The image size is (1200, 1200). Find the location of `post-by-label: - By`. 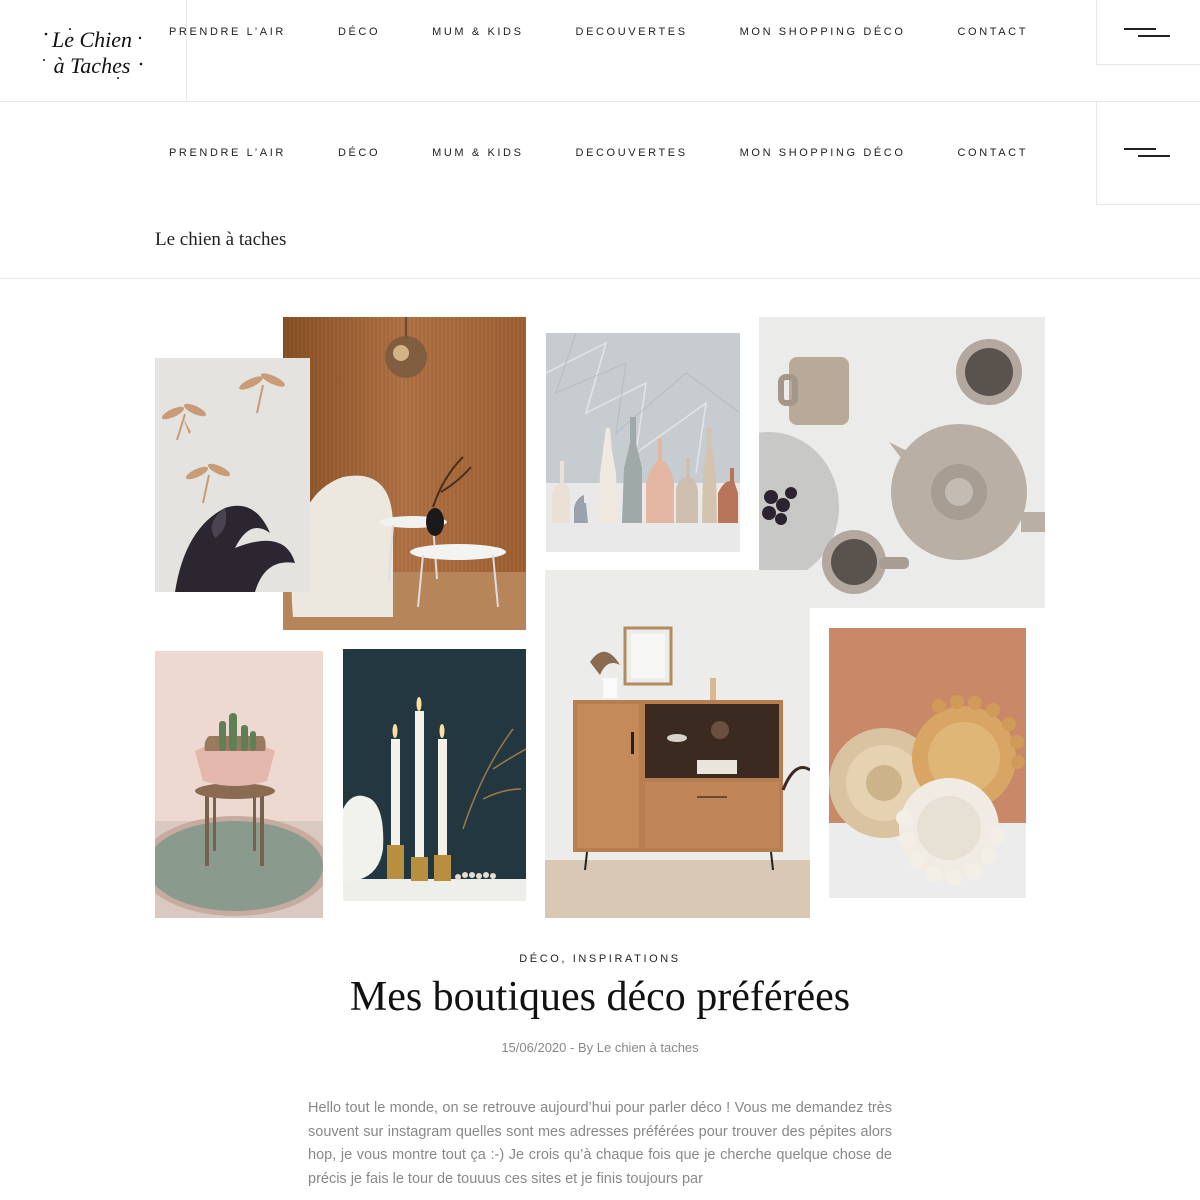

post-by-label: - By is located at coordinates (581, 1047).